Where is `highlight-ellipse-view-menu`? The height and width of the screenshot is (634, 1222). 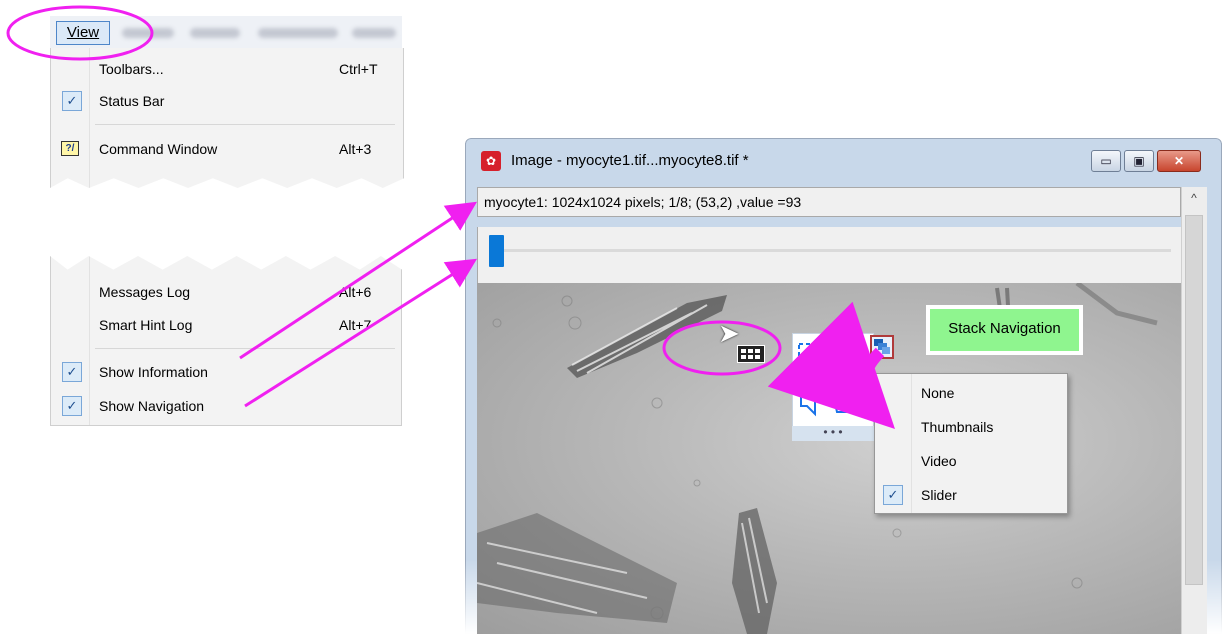
highlight-ellipse-view-menu is located at coordinates (80, 33).